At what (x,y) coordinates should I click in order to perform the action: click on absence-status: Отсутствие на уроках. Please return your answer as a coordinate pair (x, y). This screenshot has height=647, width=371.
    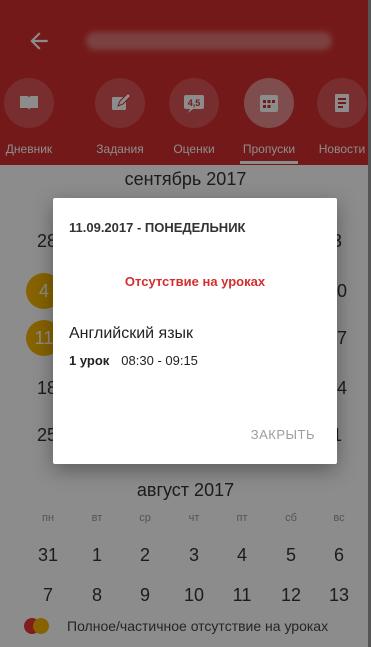
    Looking at the image, I should click on (195, 281).